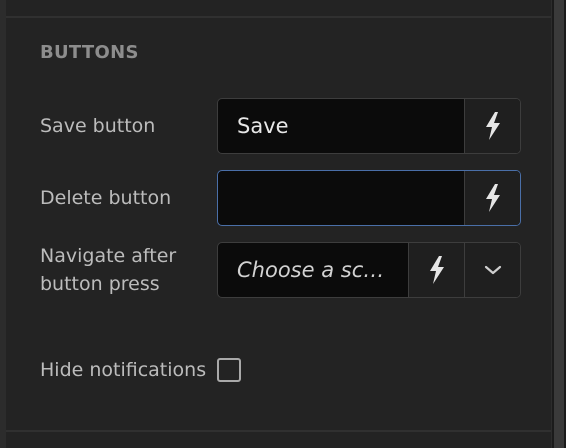 The image size is (566, 448). I want to click on delete-button-value, so click(341, 198).